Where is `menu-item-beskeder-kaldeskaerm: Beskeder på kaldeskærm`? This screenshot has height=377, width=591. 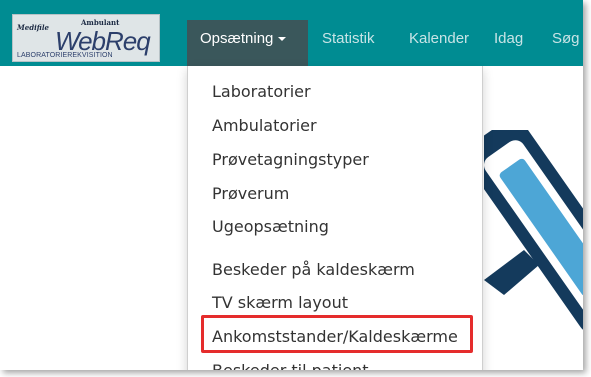
menu-item-beskeder-kaldeskaerm: Beskeder på kaldeskærm is located at coordinates (313, 269).